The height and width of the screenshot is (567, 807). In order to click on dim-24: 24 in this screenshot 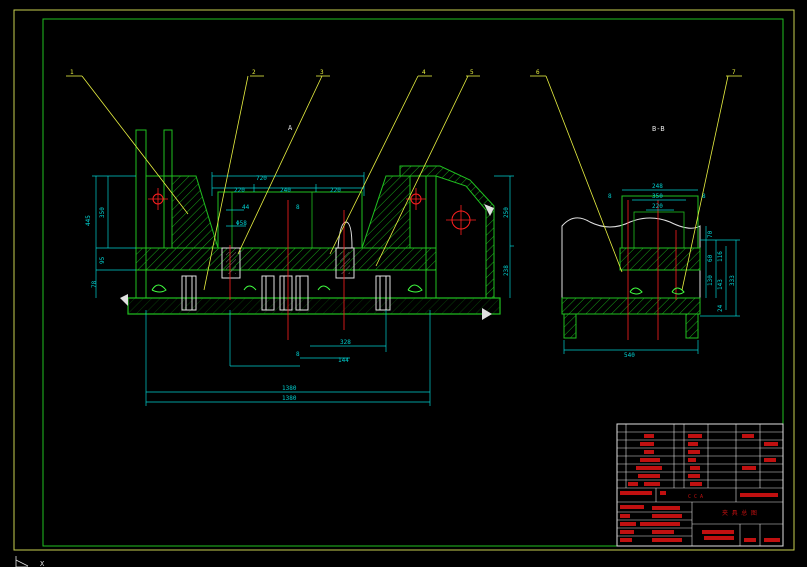, I will do `click(720, 308)`.